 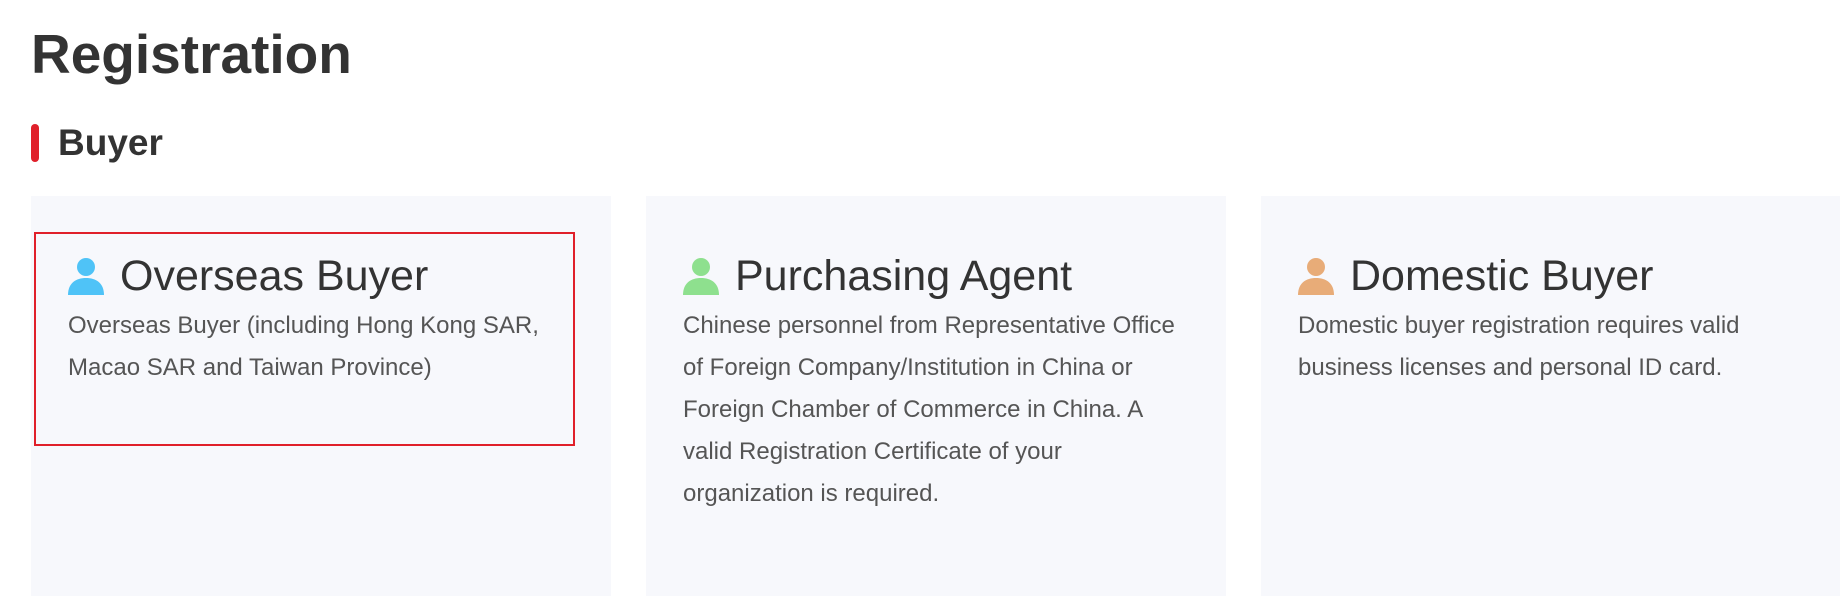 I want to click on card-title: Domestic Buyer, so click(x=1502, y=276).